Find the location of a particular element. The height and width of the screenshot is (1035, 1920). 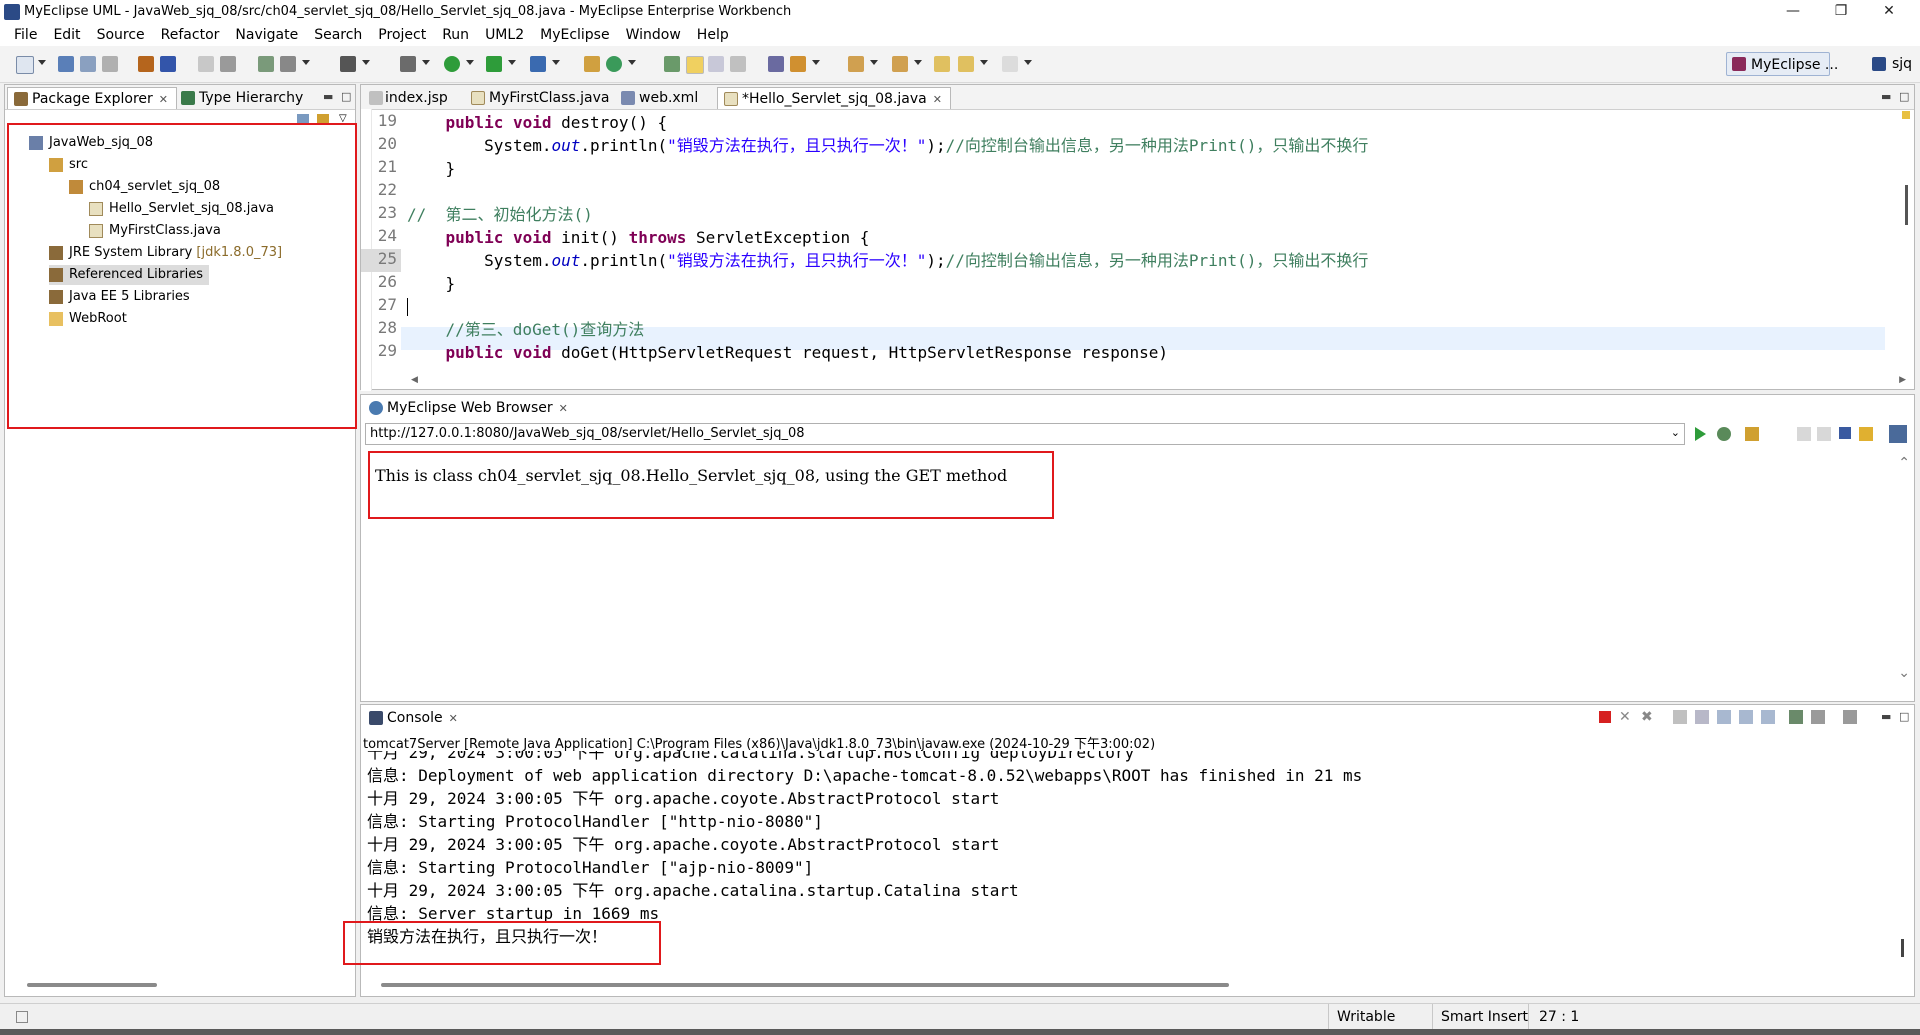

new-package-icon is located at coordinates (614, 64).